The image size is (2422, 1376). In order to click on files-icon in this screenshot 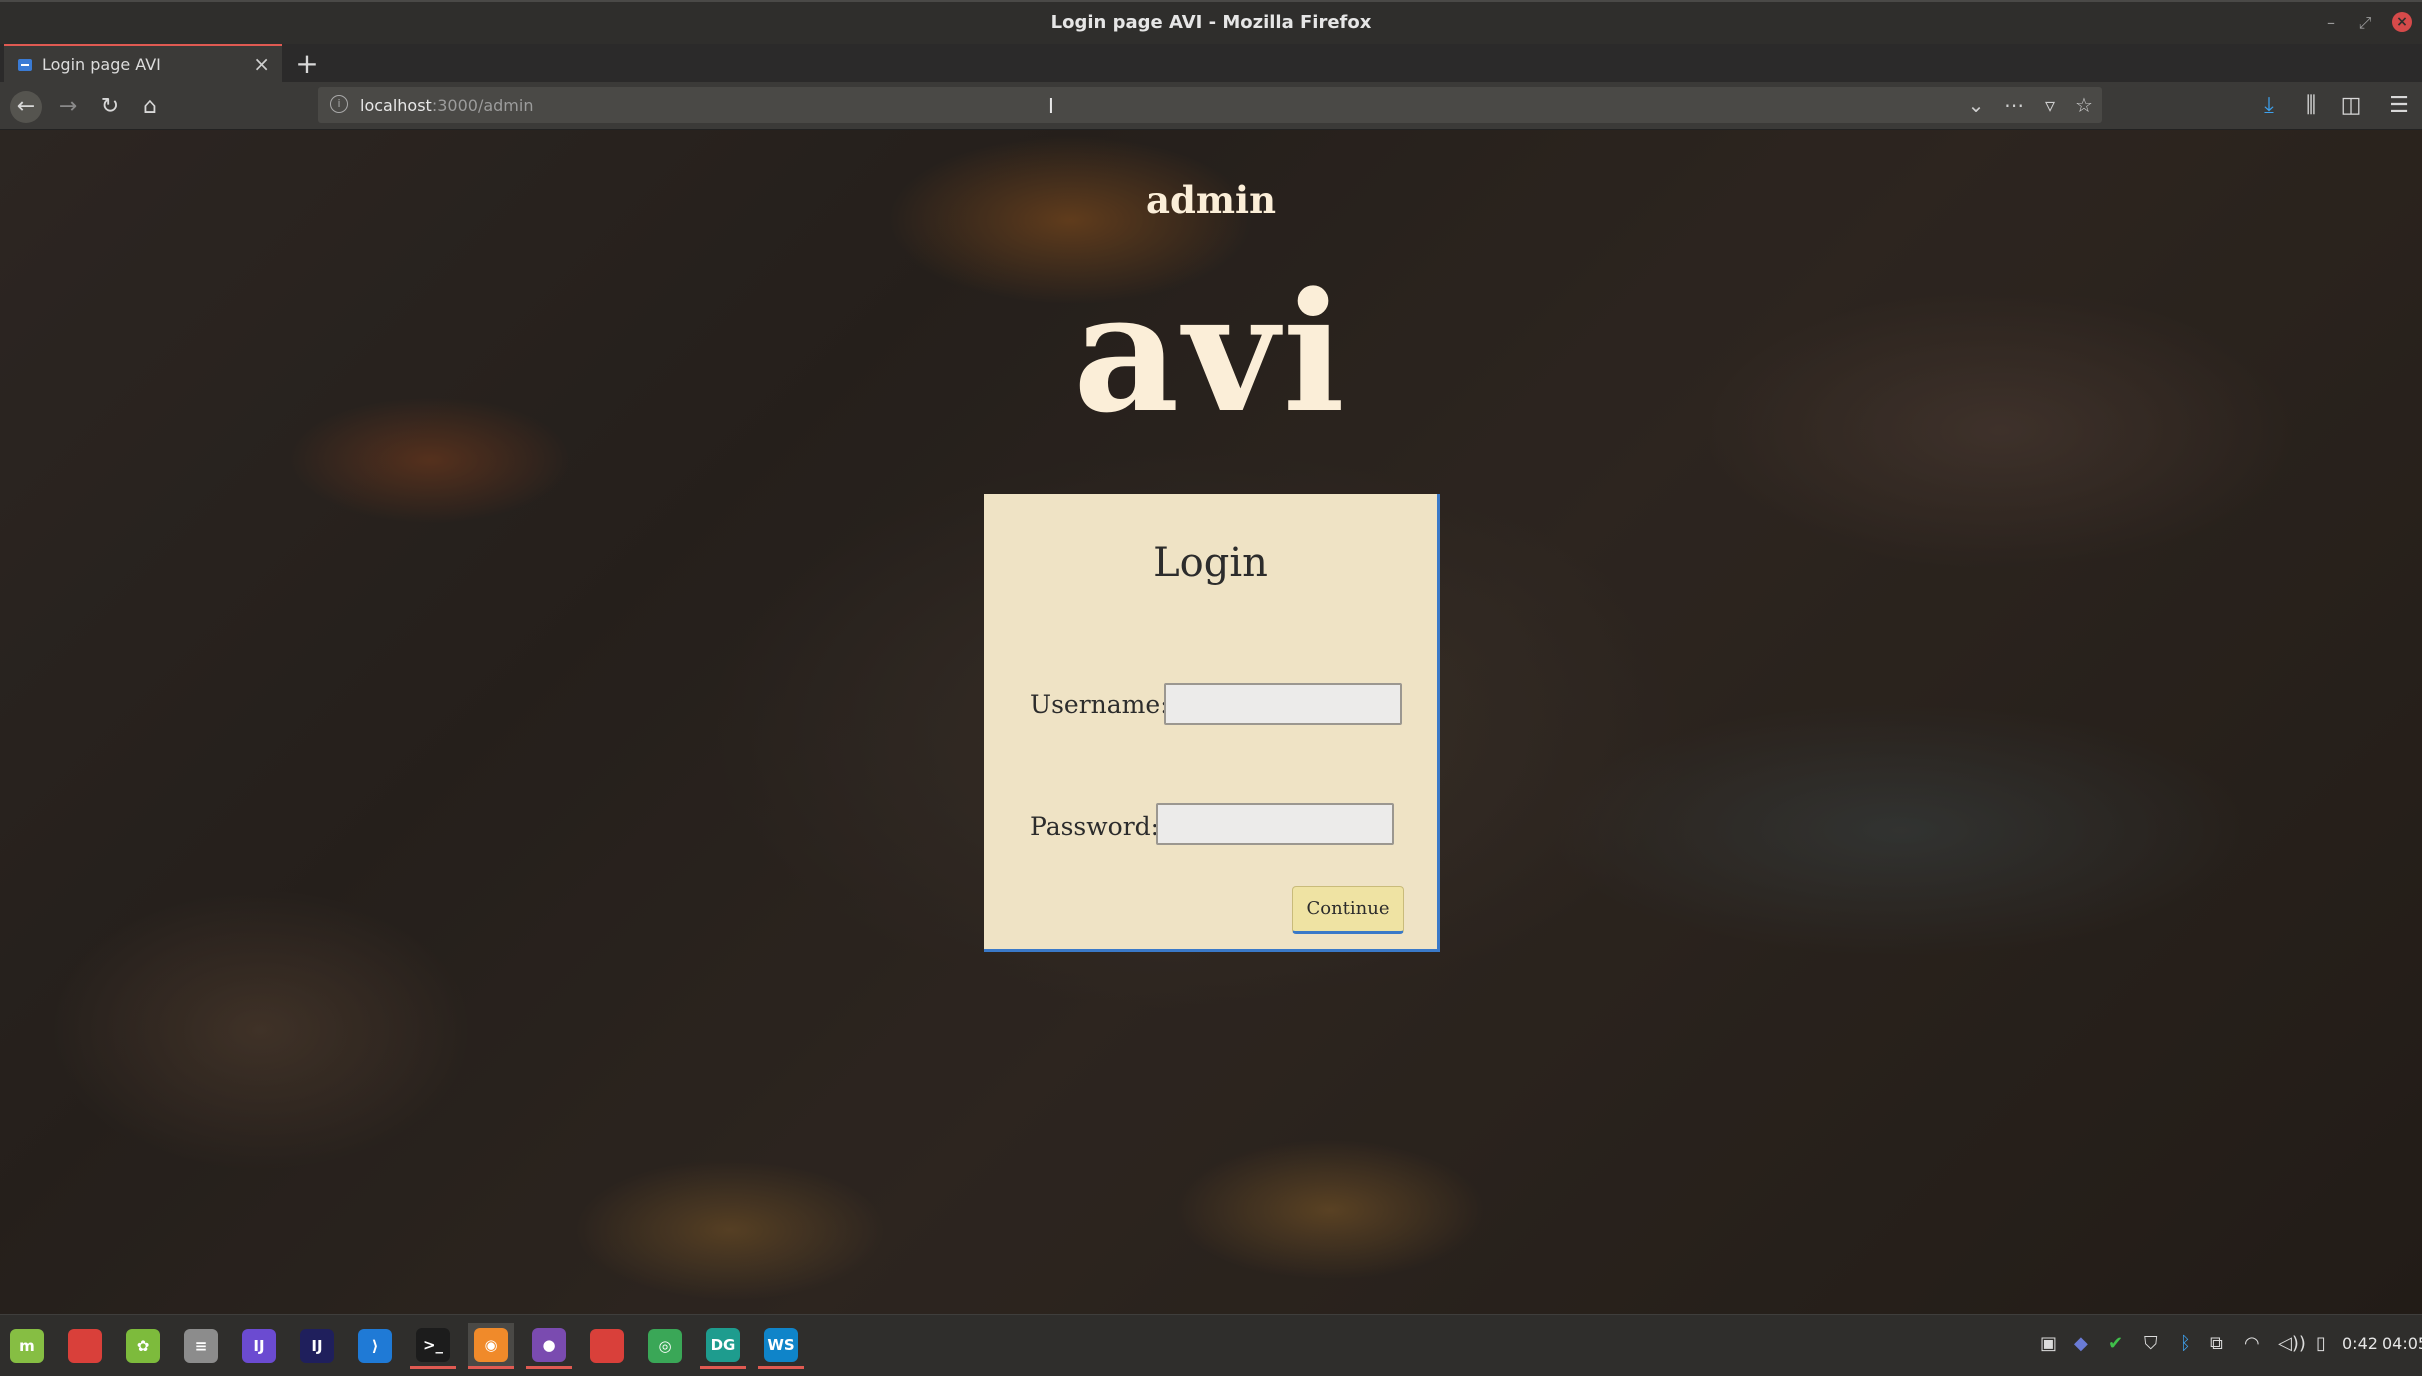, I will do `click(607, 1346)`.